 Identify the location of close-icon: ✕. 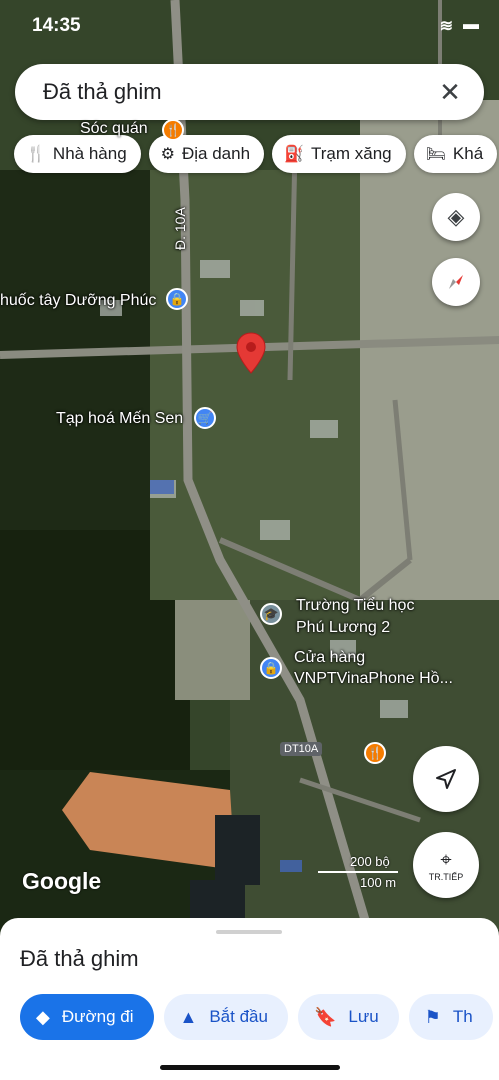
(450, 92).